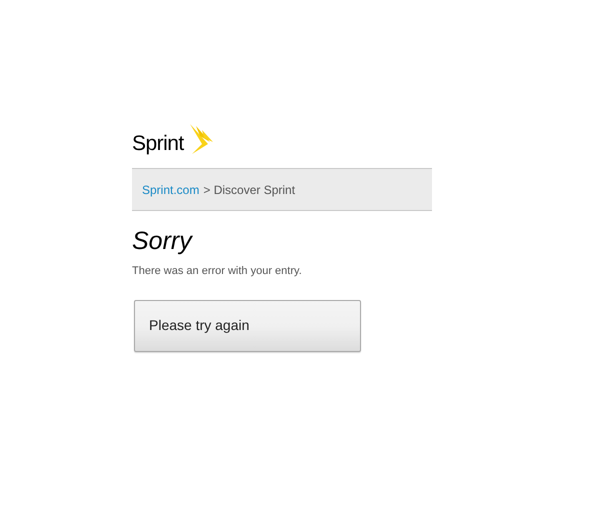  I want to click on error-message: There was an error with your entry., so click(217, 271).